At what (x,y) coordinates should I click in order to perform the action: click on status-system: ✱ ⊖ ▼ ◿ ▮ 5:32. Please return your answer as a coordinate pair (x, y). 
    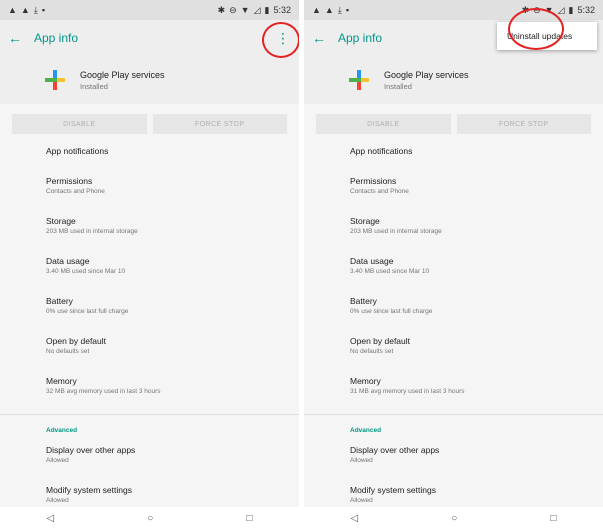
    Looking at the image, I should click on (254, 10).